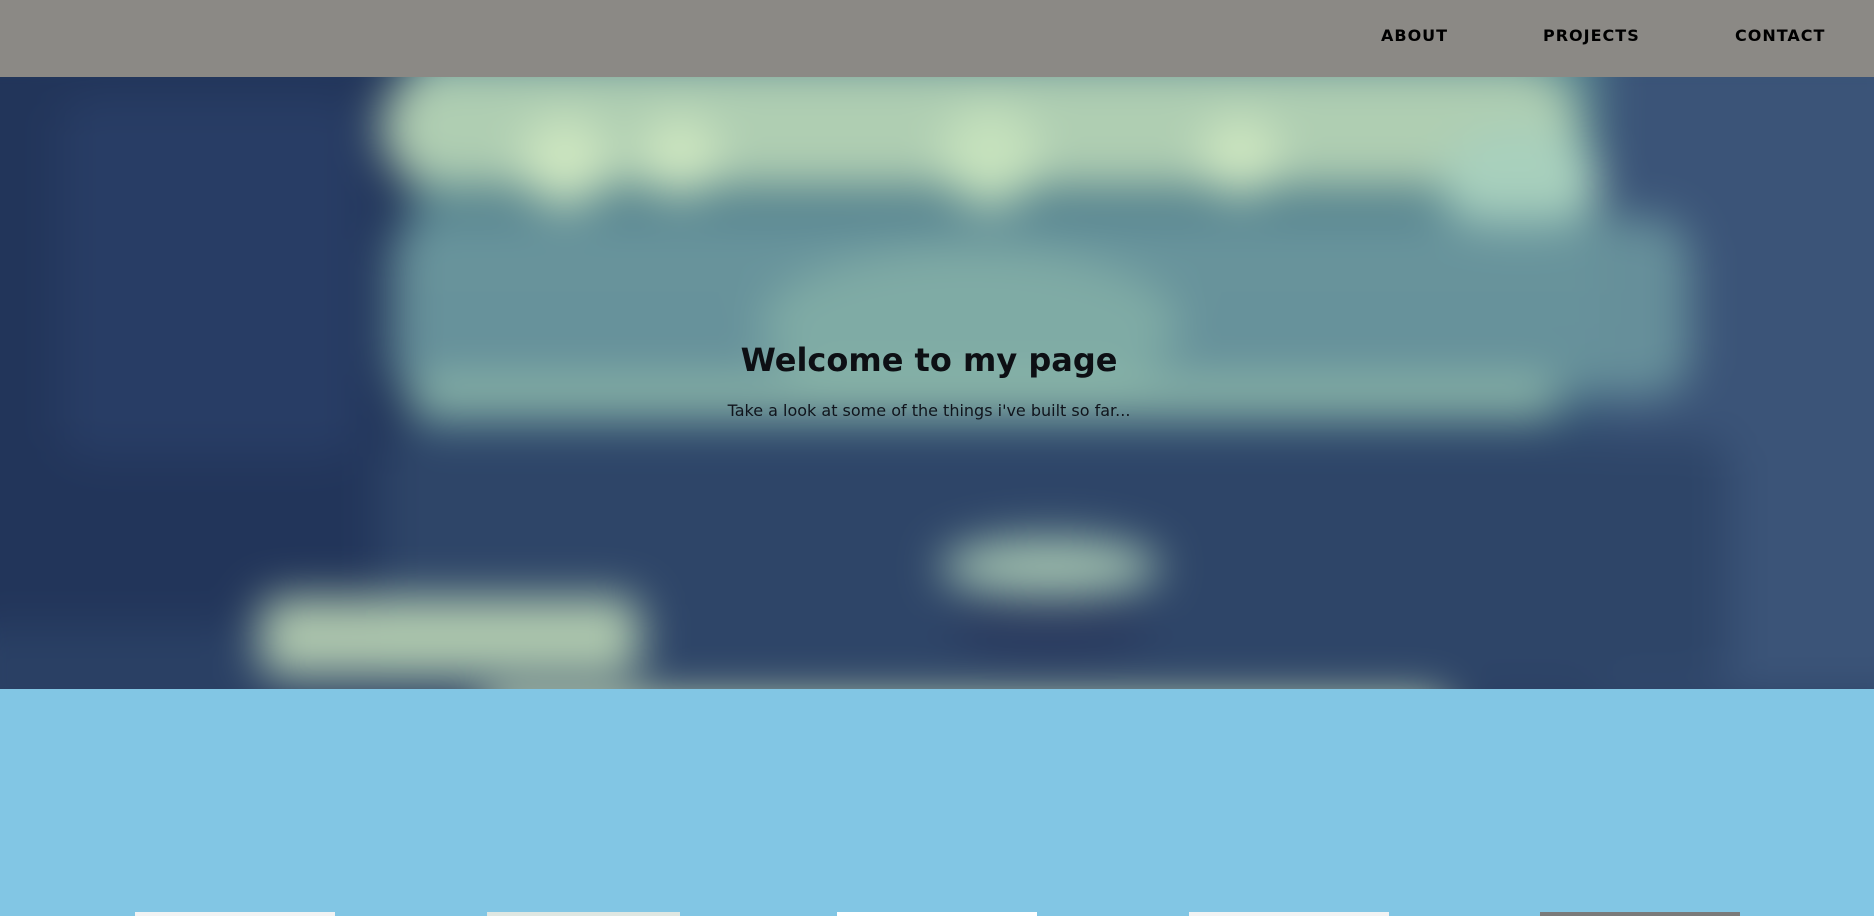 The image size is (1874, 916). I want to click on top-navbar: ABOUT PROJECTS CONTACT, so click(937, 38).